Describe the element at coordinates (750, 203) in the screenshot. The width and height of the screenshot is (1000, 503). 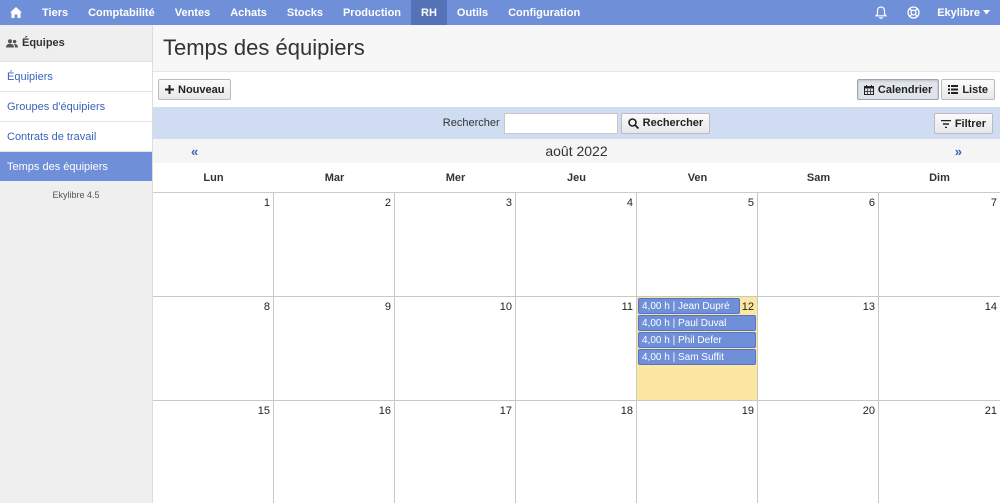
I see `day-number: 5` at that location.